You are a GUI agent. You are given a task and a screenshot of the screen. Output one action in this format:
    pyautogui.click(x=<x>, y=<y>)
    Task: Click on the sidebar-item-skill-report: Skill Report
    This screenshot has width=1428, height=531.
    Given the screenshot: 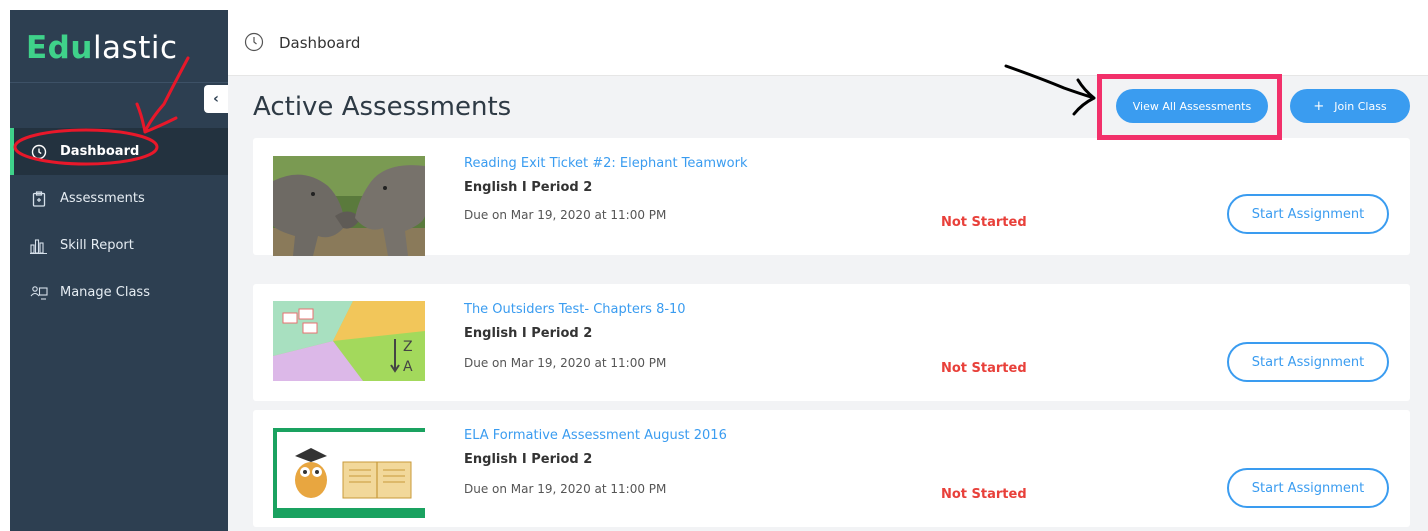 What is the action you would take?
    pyautogui.click(x=119, y=245)
    